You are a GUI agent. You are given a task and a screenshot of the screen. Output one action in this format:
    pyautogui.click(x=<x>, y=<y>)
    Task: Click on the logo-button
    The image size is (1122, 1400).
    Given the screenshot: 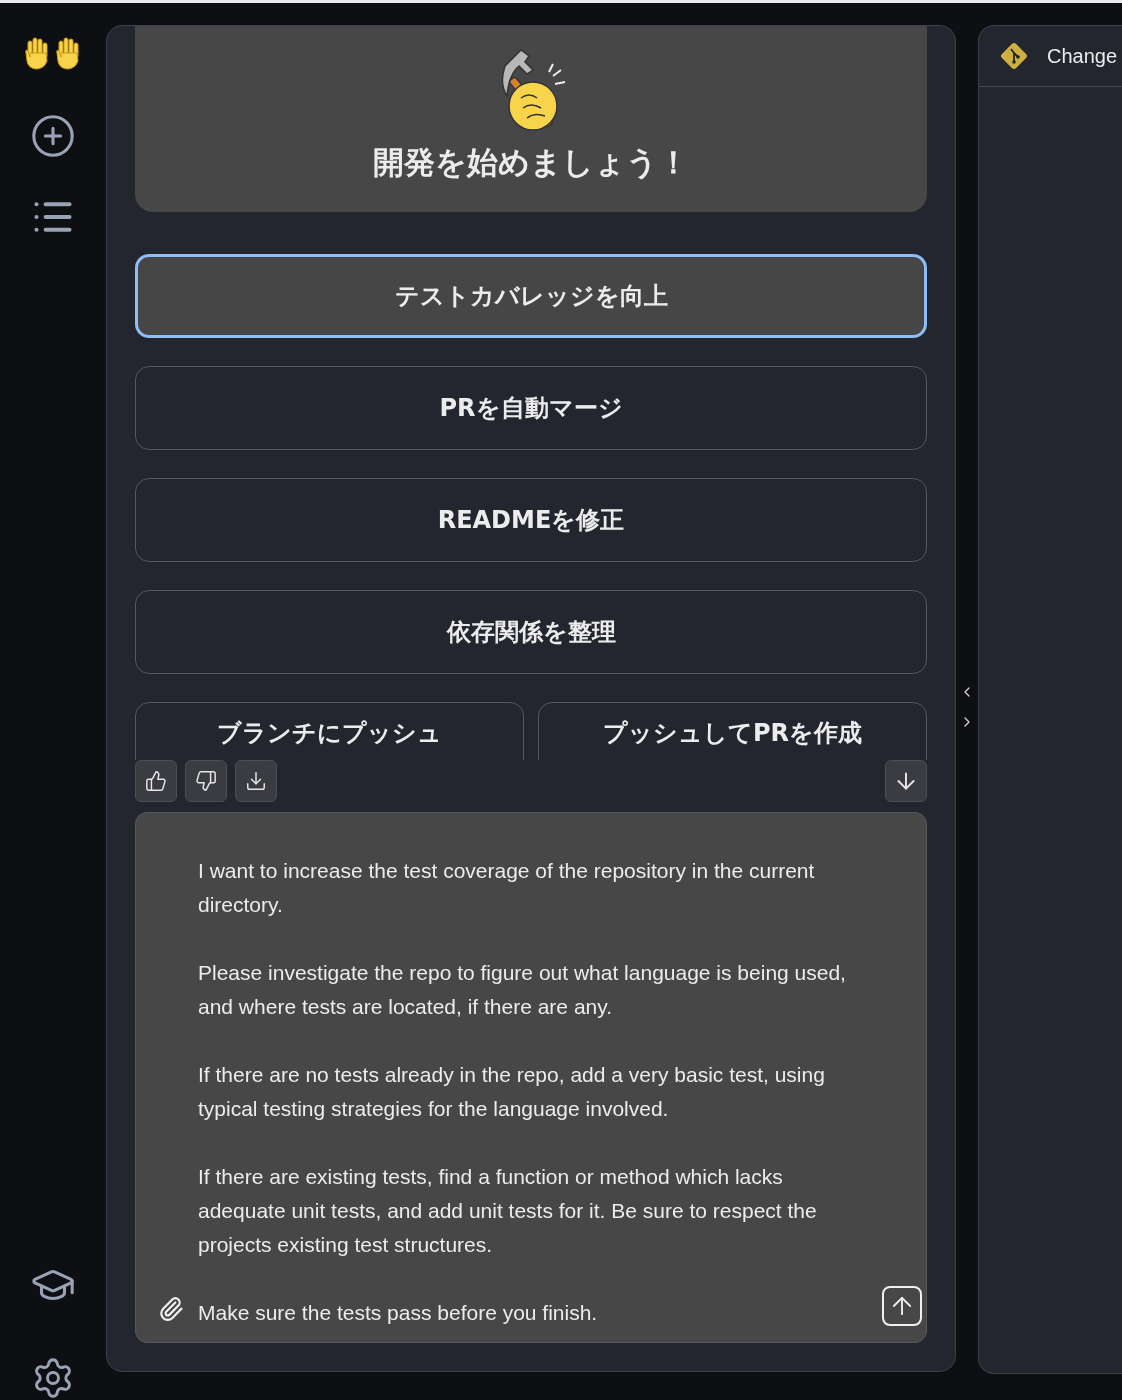 What is the action you would take?
    pyautogui.click(x=53, y=53)
    